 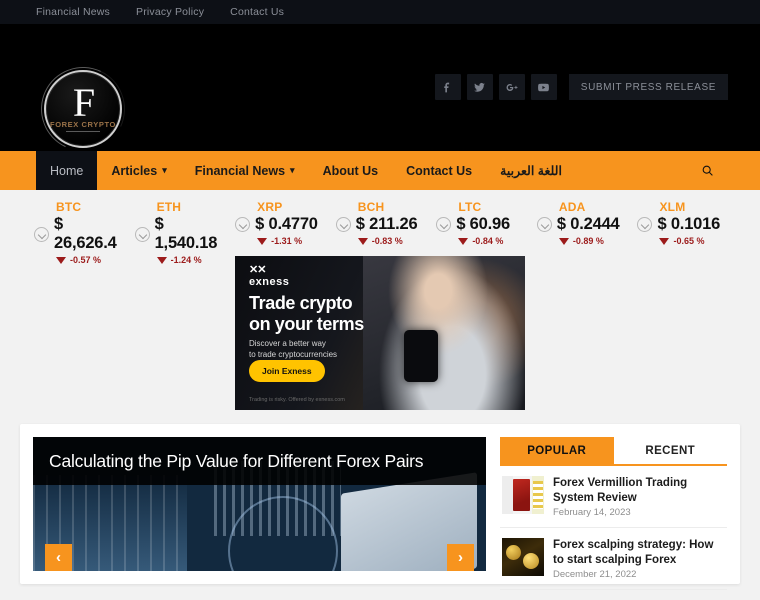 I want to click on nav-label-financial-news: Financial News, so click(x=240, y=170).